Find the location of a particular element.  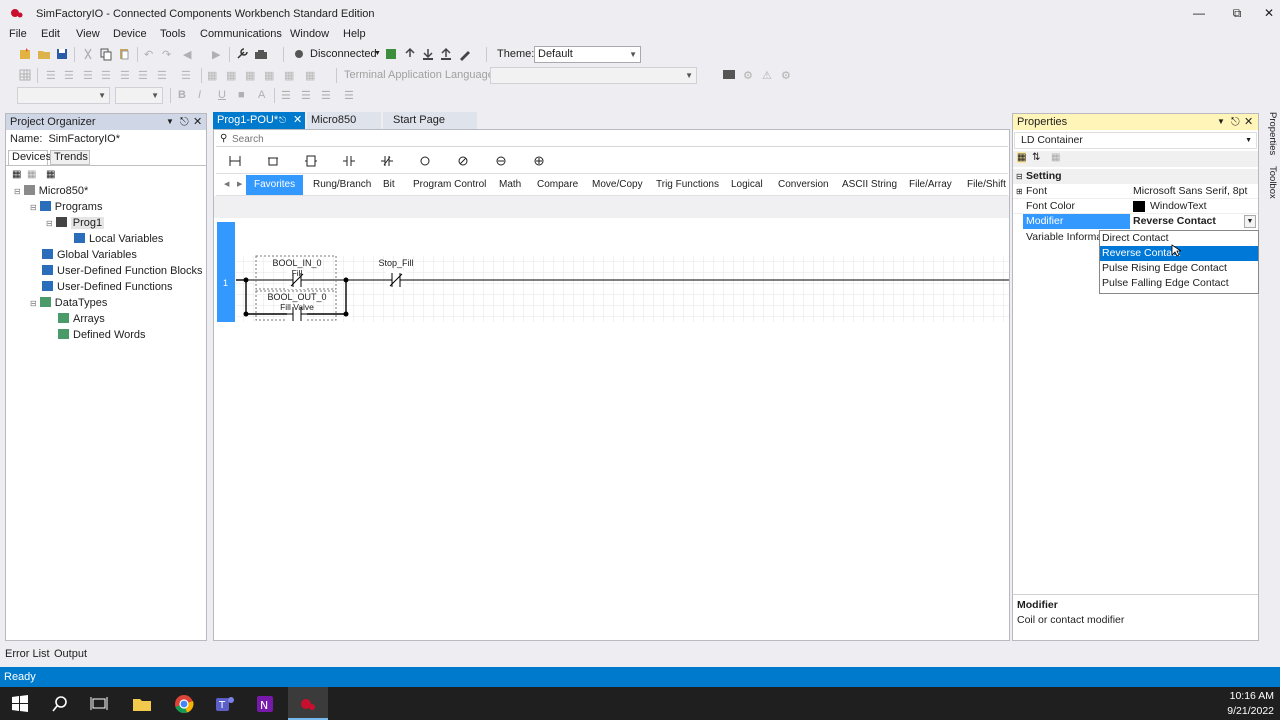

menu-window: Window is located at coordinates (309, 34).